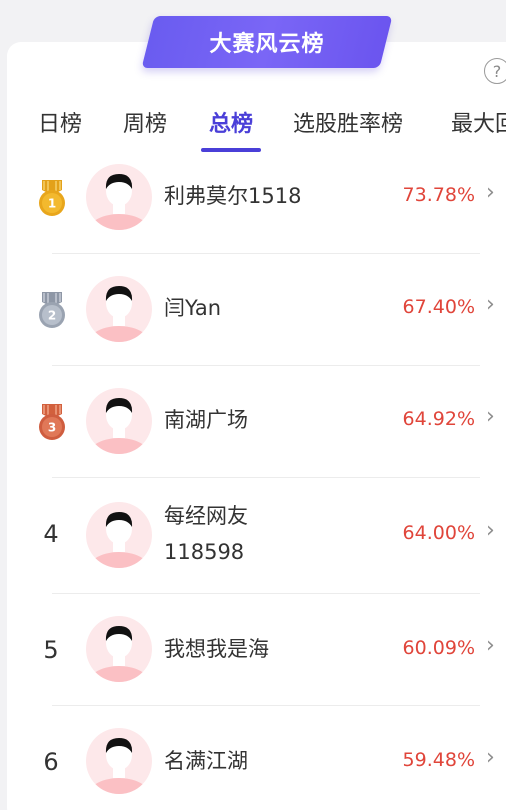 This screenshot has width=506, height=810. I want to click on bronze-medal-icon: 3, so click(52, 422).